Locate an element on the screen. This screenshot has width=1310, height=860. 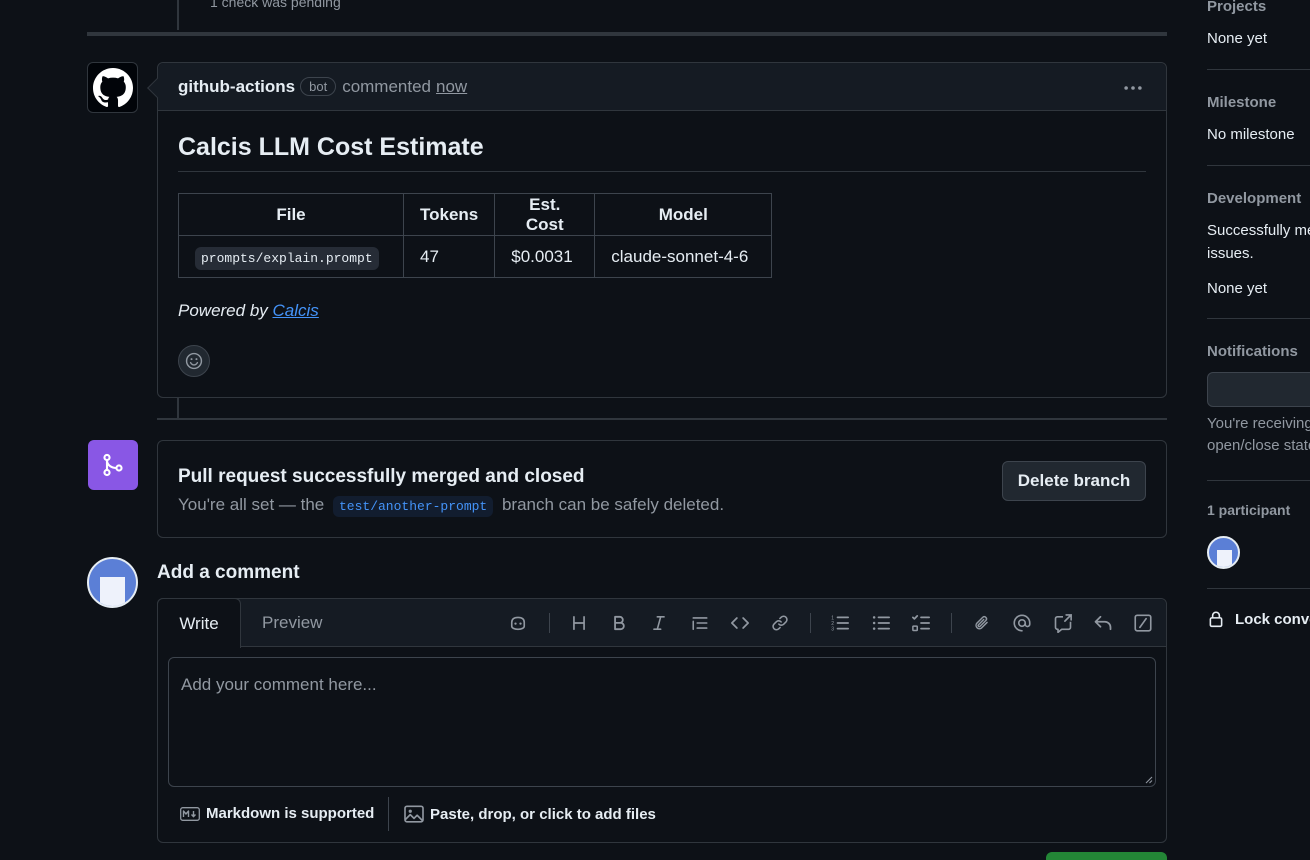
sidebar-projects-value: None yet is located at coordinates (1237, 38).